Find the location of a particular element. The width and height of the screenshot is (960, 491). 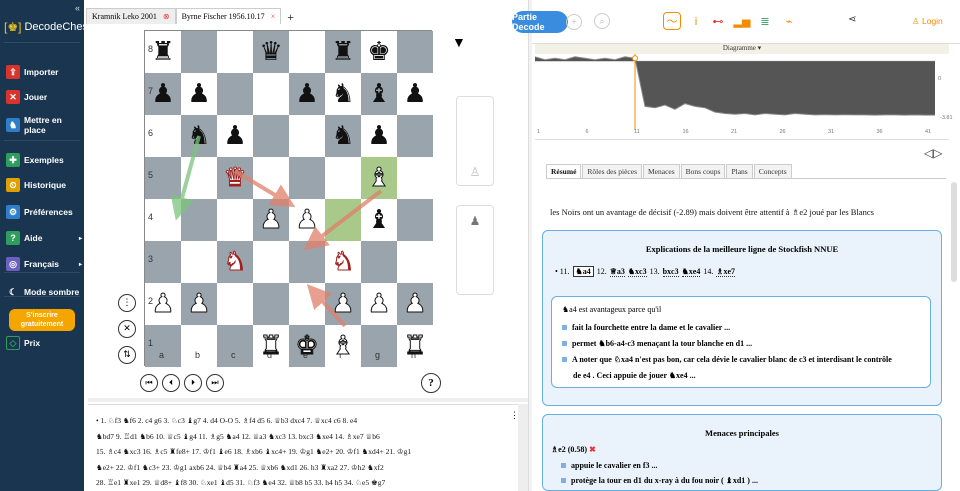

share-icon: ⋖ is located at coordinates (852, 19).